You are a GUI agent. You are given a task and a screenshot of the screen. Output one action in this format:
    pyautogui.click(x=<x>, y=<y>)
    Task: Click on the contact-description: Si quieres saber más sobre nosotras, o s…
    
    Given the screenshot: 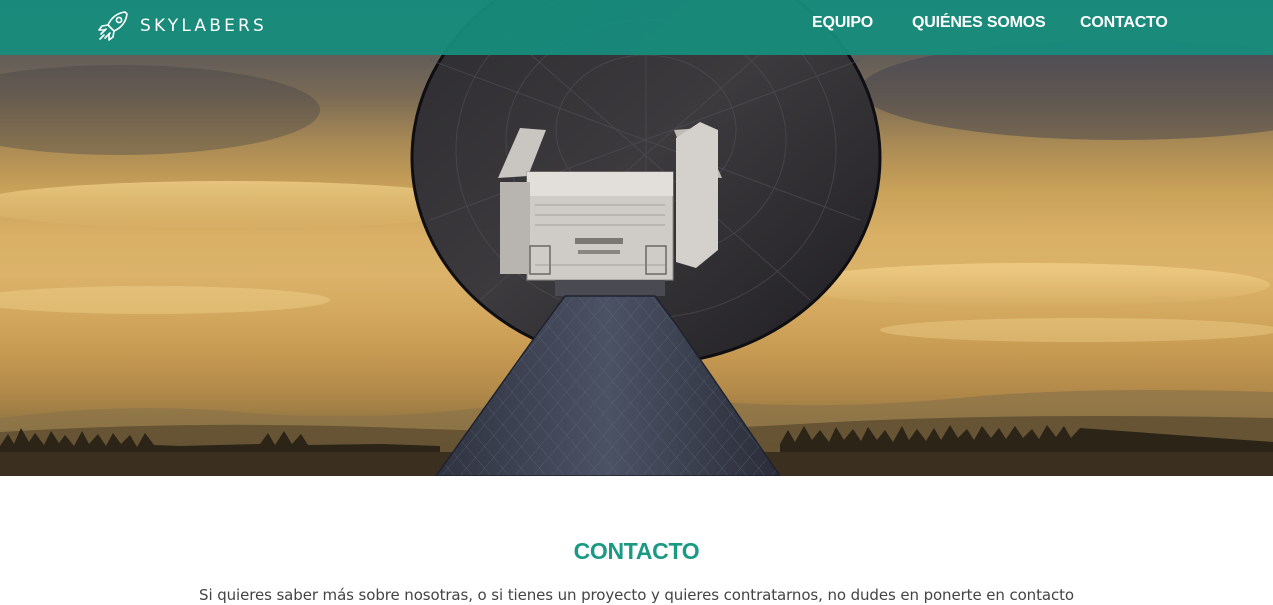 What is the action you would take?
    pyautogui.click(x=636, y=595)
    